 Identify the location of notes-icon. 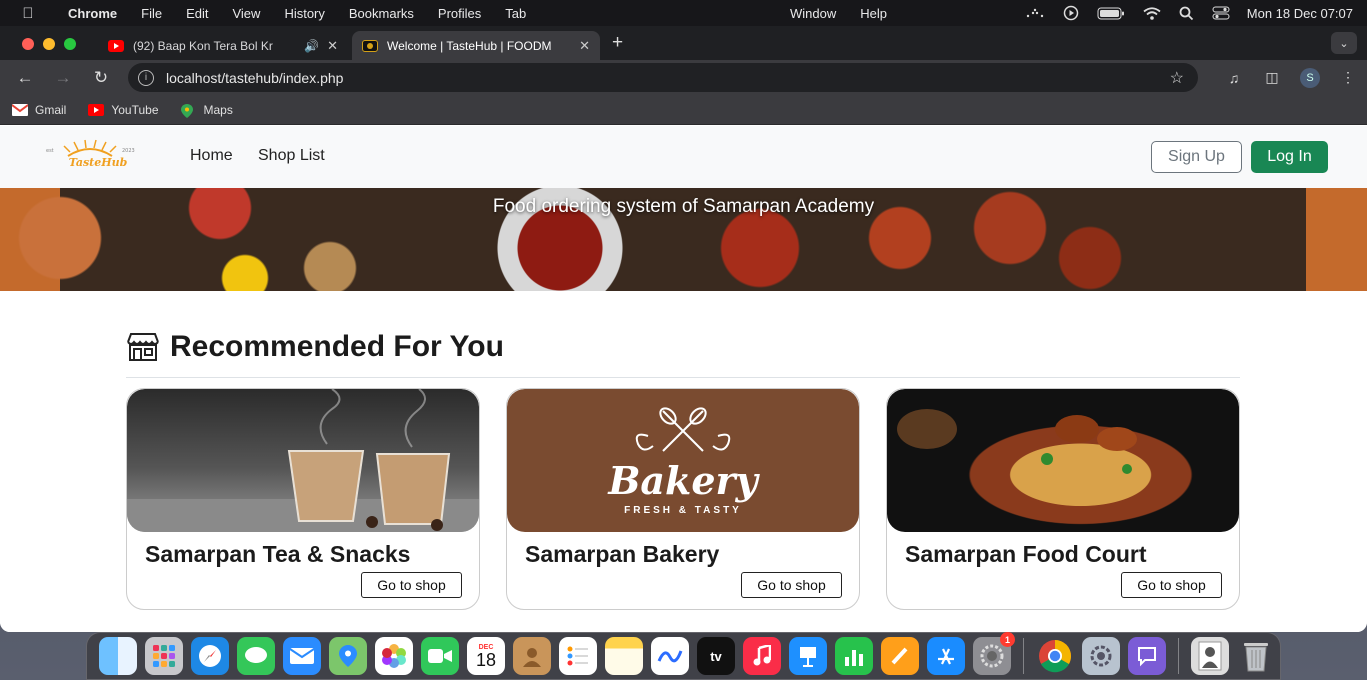
(624, 656).